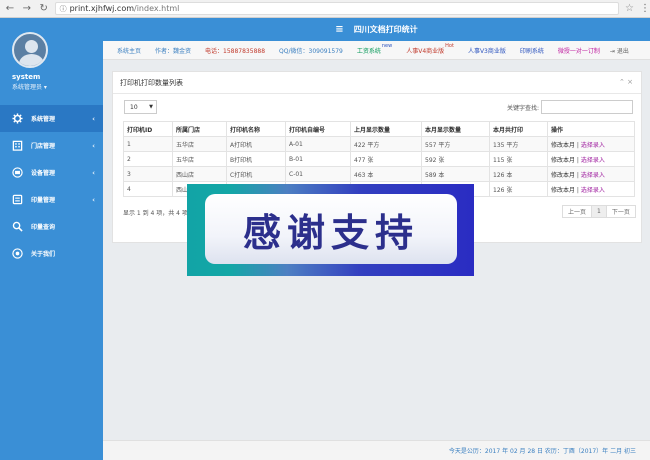 The image size is (650, 460). I want to click on sidebar-item-system: 系统管理 ‹, so click(51, 118).